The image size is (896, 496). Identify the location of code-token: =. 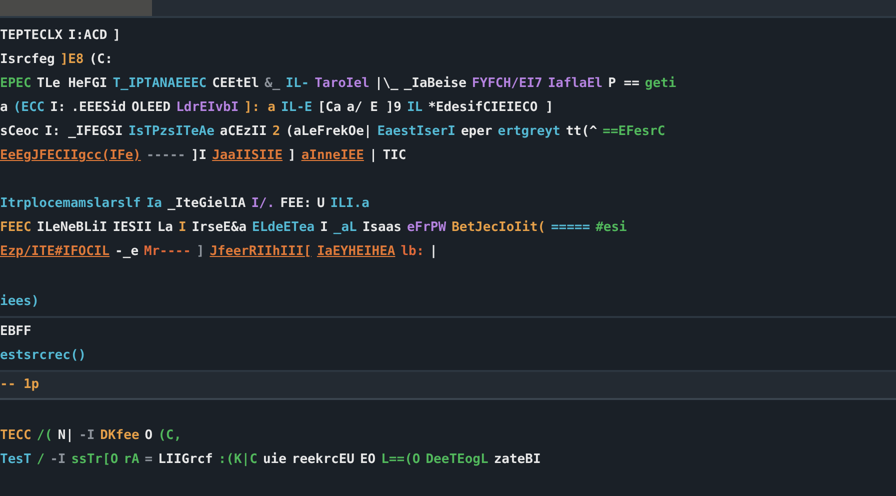
(148, 460).